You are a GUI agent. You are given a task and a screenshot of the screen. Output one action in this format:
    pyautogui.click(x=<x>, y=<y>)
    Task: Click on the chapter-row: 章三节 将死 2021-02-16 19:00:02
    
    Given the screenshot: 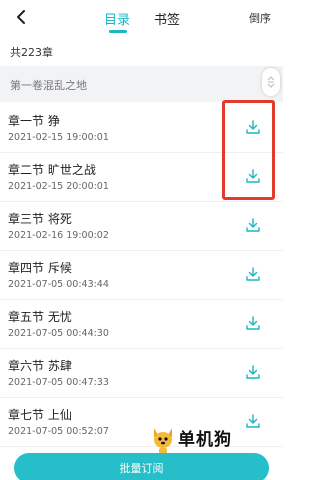 What is the action you would take?
    pyautogui.click(x=141, y=226)
    